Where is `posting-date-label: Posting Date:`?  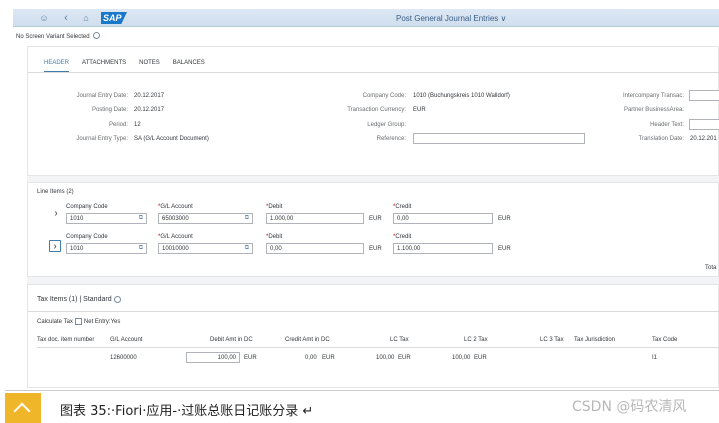 posting-date-label: Posting Date: is located at coordinates (109, 110).